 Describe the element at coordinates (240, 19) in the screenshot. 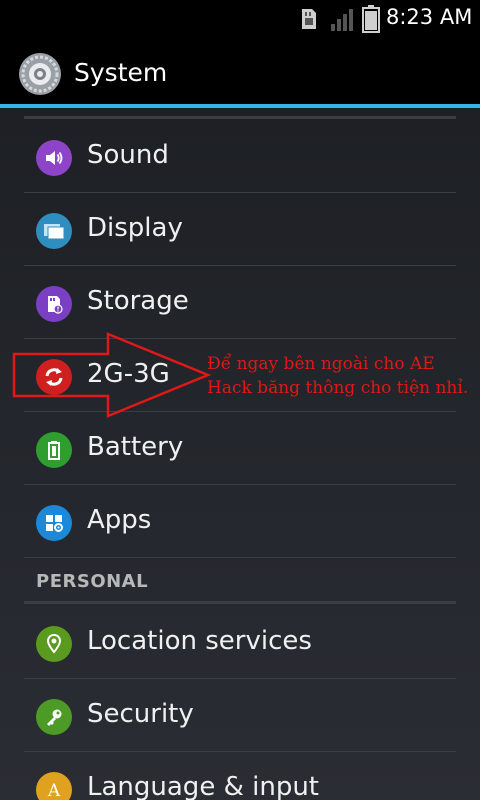

I see `status-bar: 8:23 AM` at that location.